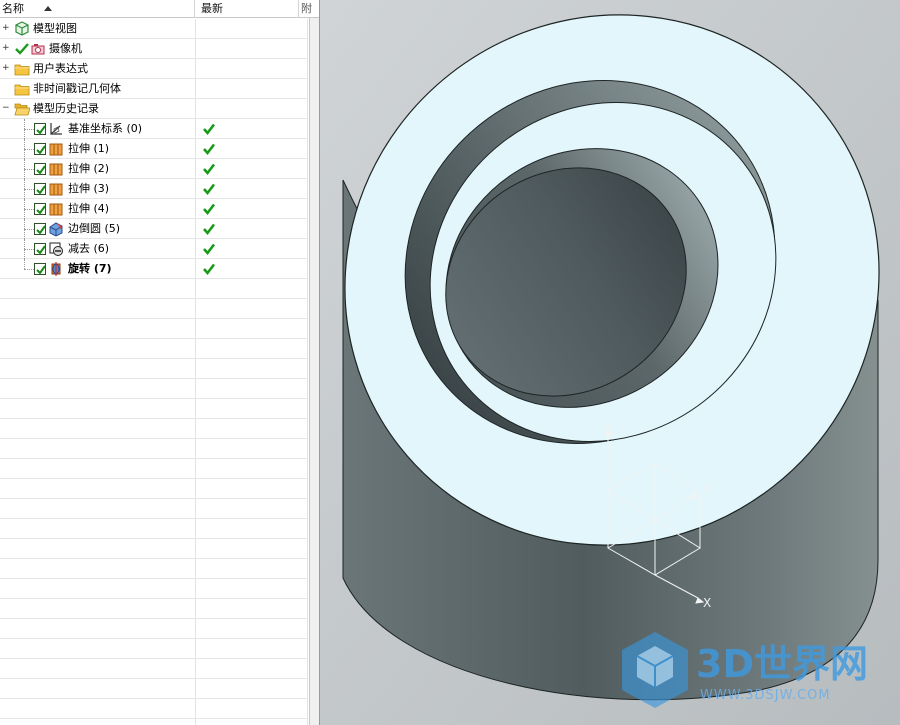  Describe the element at coordinates (212, 8) in the screenshot. I see `column-header-latest-label: 最新` at that location.